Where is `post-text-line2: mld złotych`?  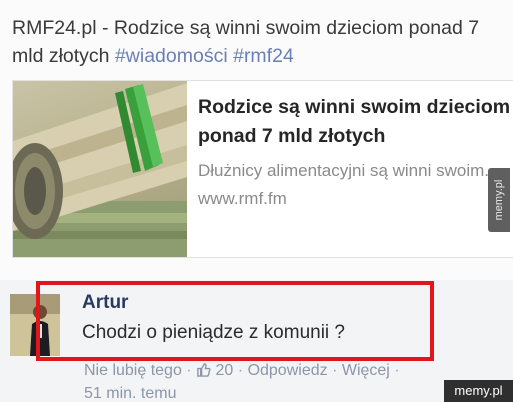
post-text-line2: mld złotych is located at coordinates (61, 56).